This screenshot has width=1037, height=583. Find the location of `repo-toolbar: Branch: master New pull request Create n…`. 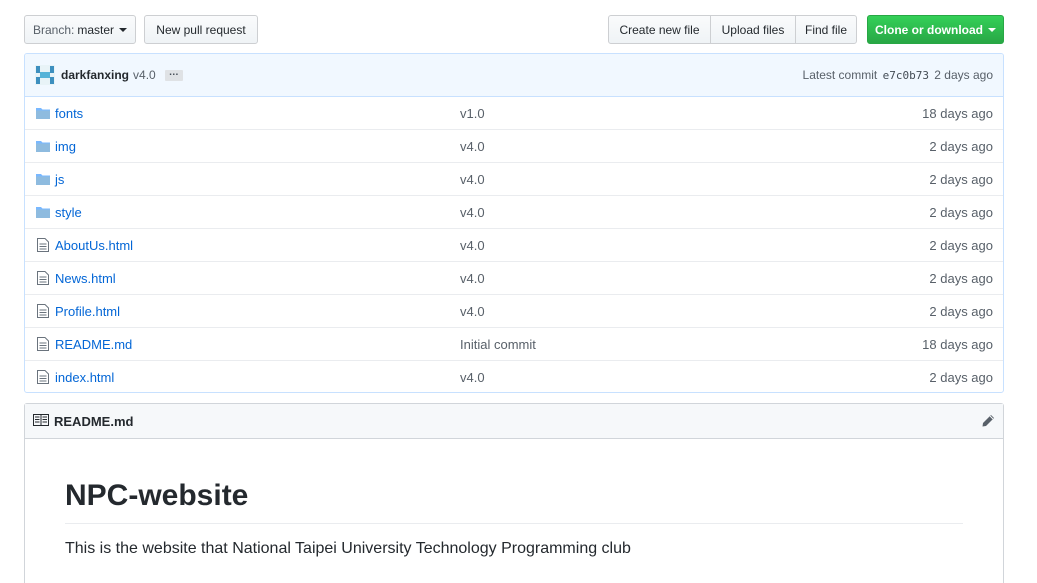

repo-toolbar: Branch: master New pull request Create n… is located at coordinates (514, 29).